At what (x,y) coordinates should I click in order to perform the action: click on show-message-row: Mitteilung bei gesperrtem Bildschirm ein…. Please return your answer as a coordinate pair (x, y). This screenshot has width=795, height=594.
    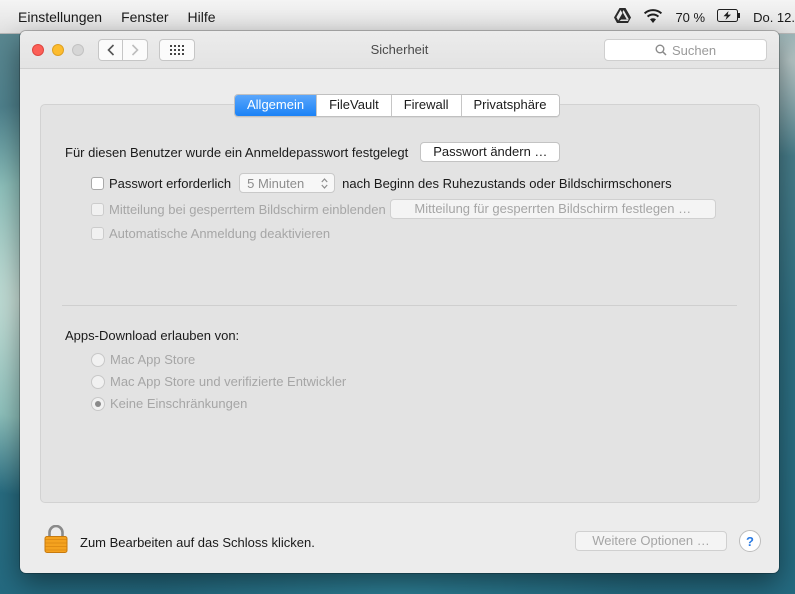
    Looking at the image, I should click on (403, 209).